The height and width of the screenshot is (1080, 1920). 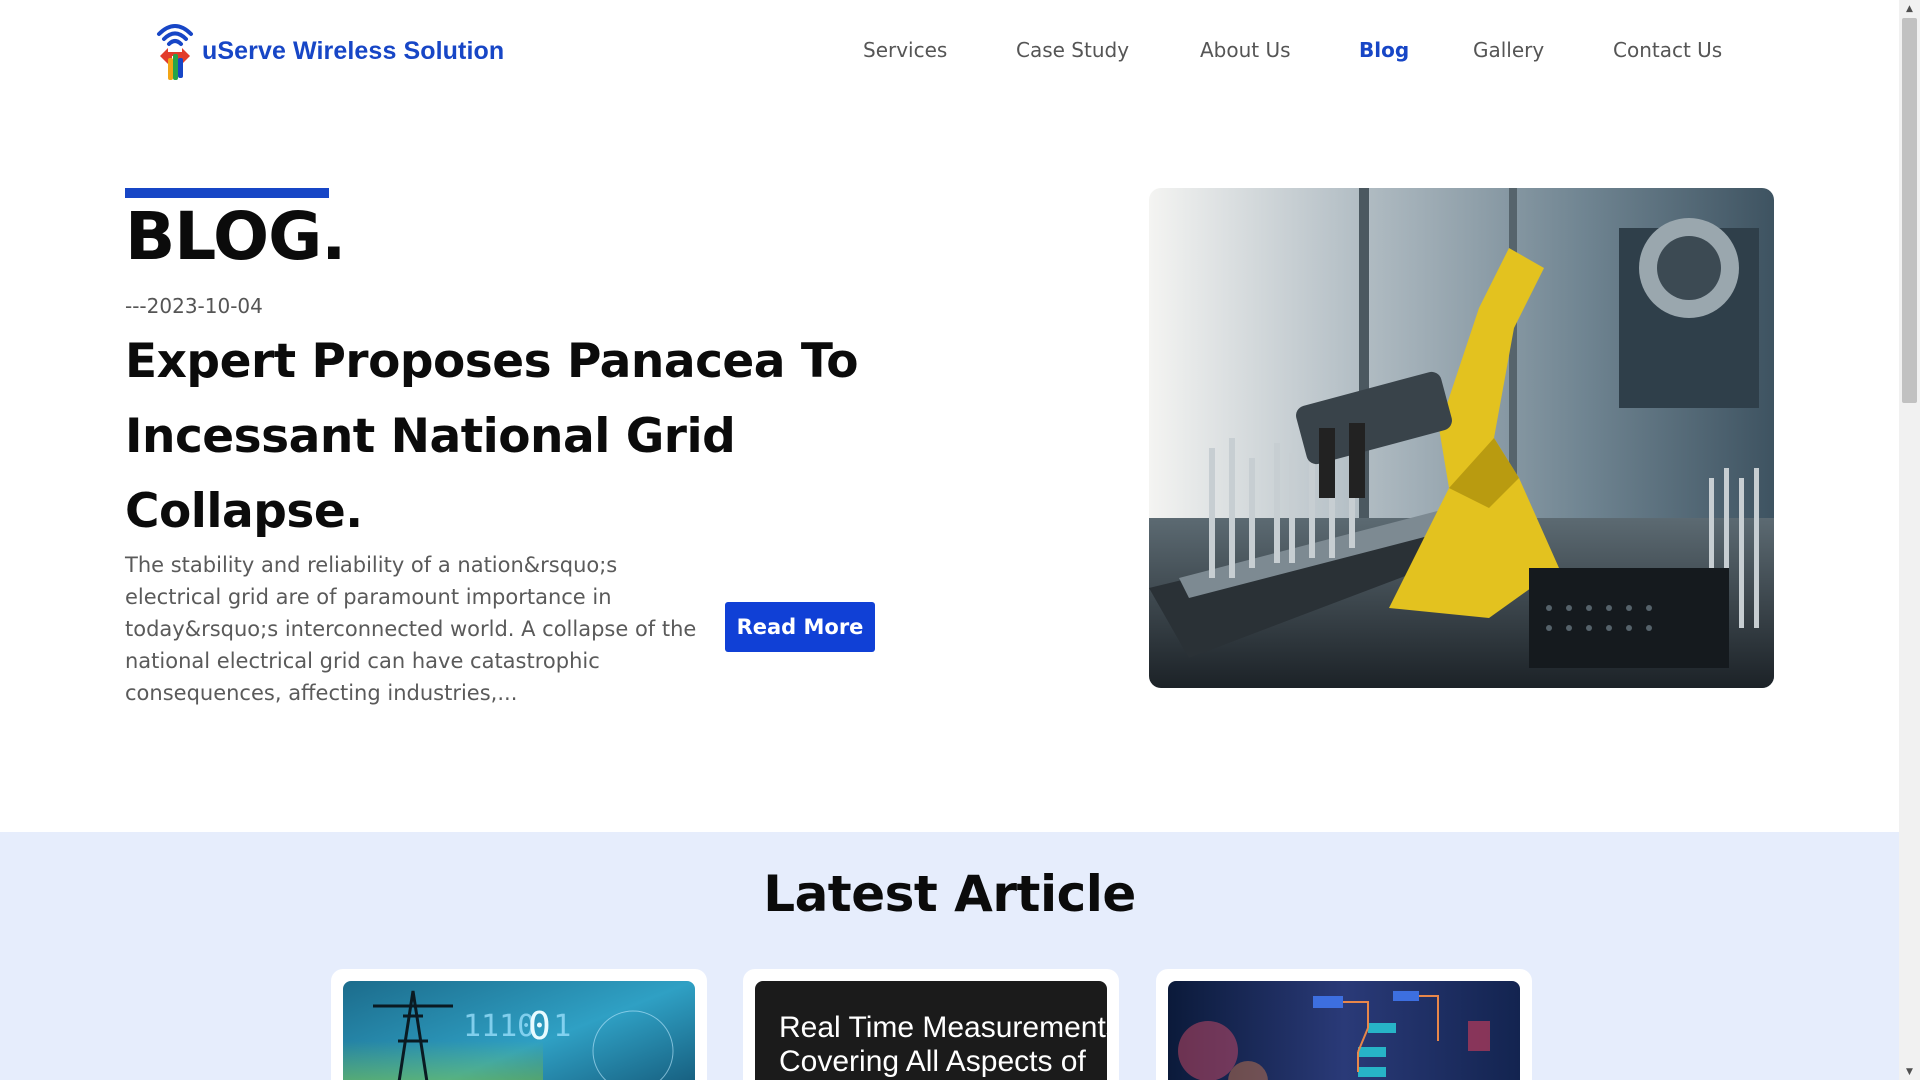 I want to click on scrollbar-thumb, so click(x=1909, y=210).